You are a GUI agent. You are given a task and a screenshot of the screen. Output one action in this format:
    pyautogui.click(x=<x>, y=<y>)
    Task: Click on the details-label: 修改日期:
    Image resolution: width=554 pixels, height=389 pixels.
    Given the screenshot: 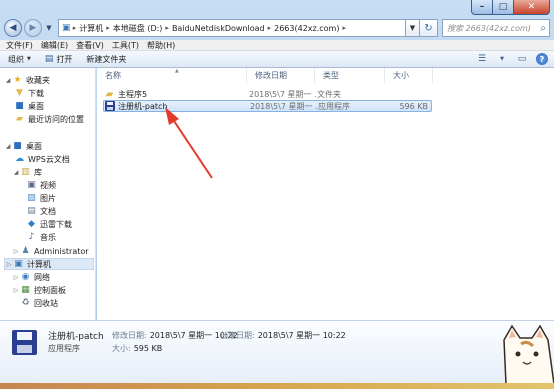 What is the action you would take?
    pyautogui.click(x=129, y=335)
    